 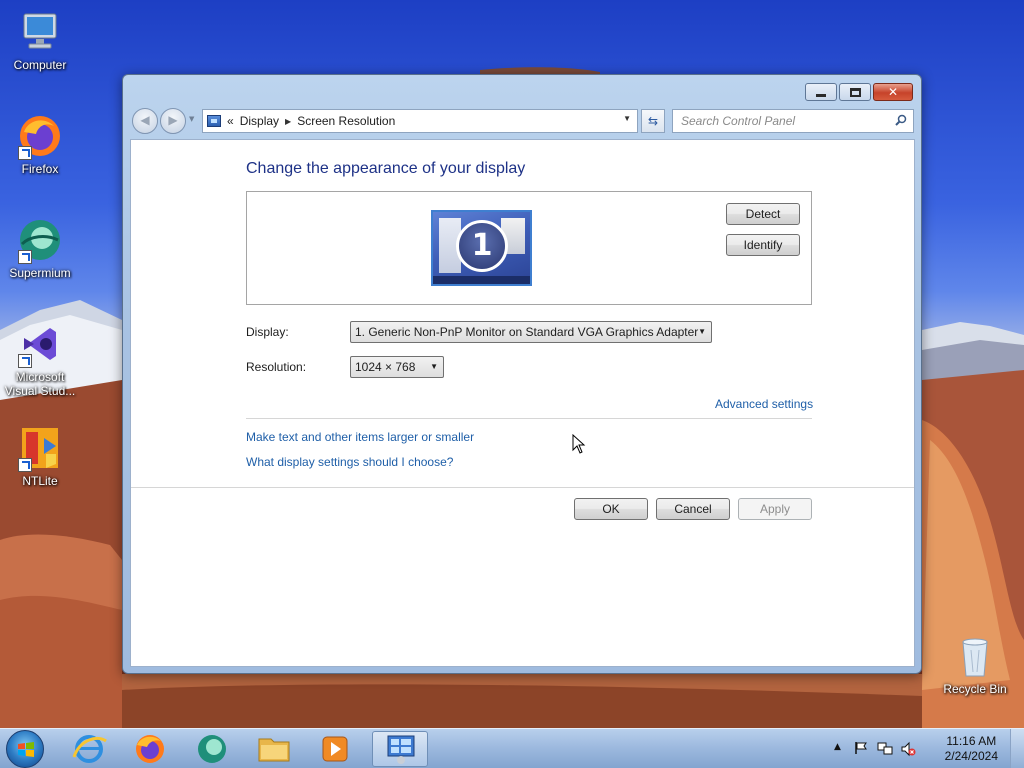 I want to click on folder-icon, so click(x=274, y=750).